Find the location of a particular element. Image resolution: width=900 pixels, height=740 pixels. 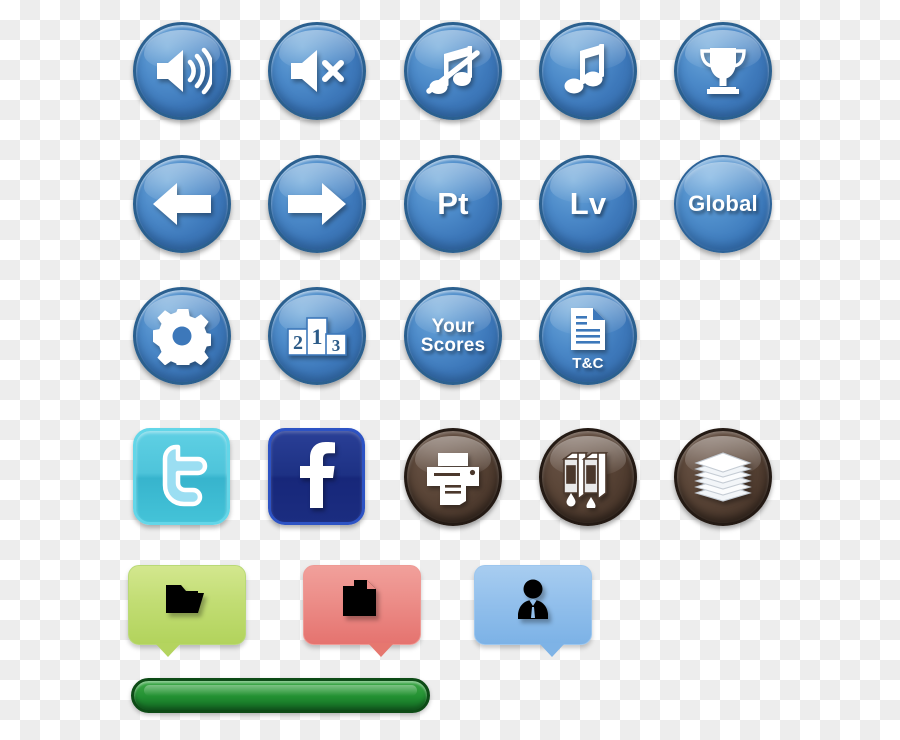

folder-icon is located at coordinates (187, 602).